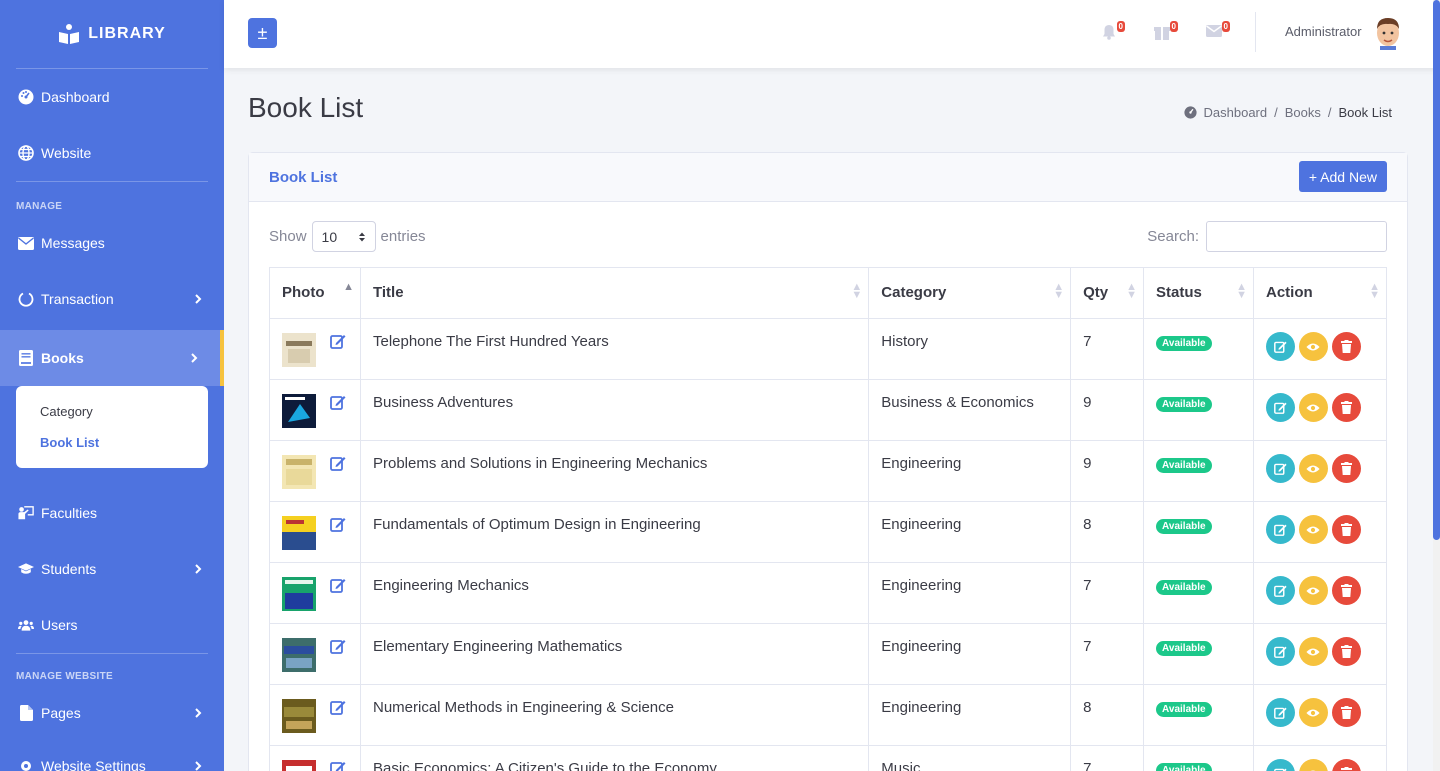 This screenshot has width=1440, height=771. What do you see at coordinates (112, 754) in the screenshot?
I see `sidebar-item-website-settings: Website Settings` at bounding box center [112, 754].